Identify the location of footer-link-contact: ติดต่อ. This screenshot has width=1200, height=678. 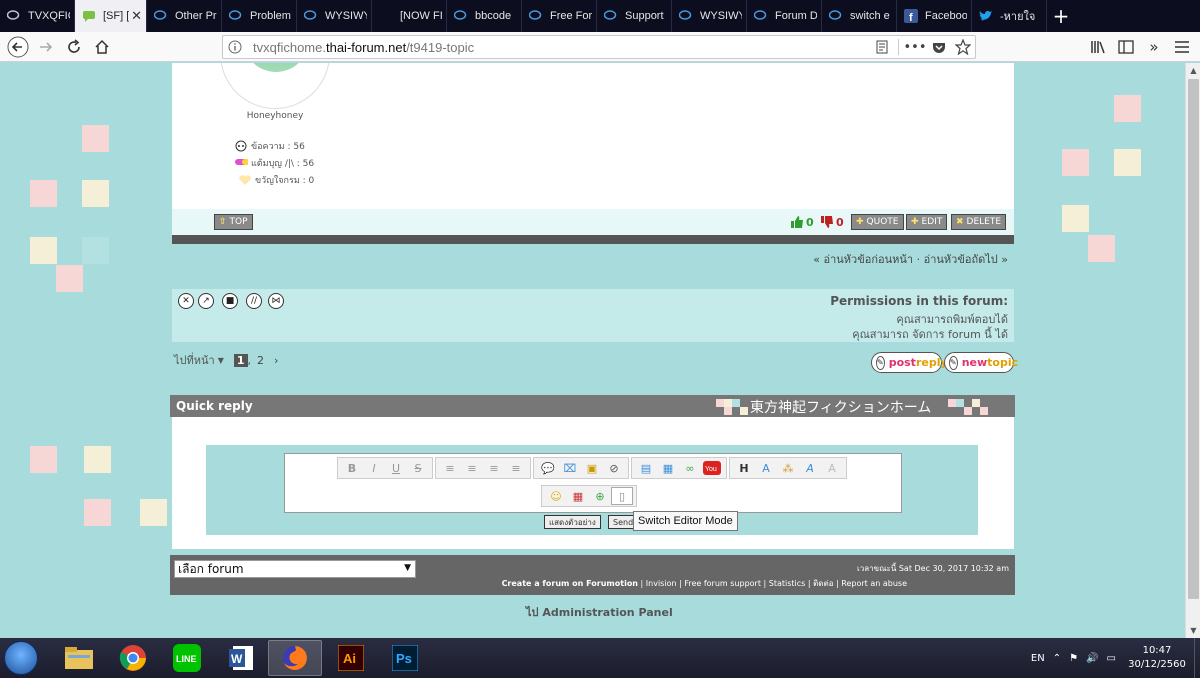
(823, 583).